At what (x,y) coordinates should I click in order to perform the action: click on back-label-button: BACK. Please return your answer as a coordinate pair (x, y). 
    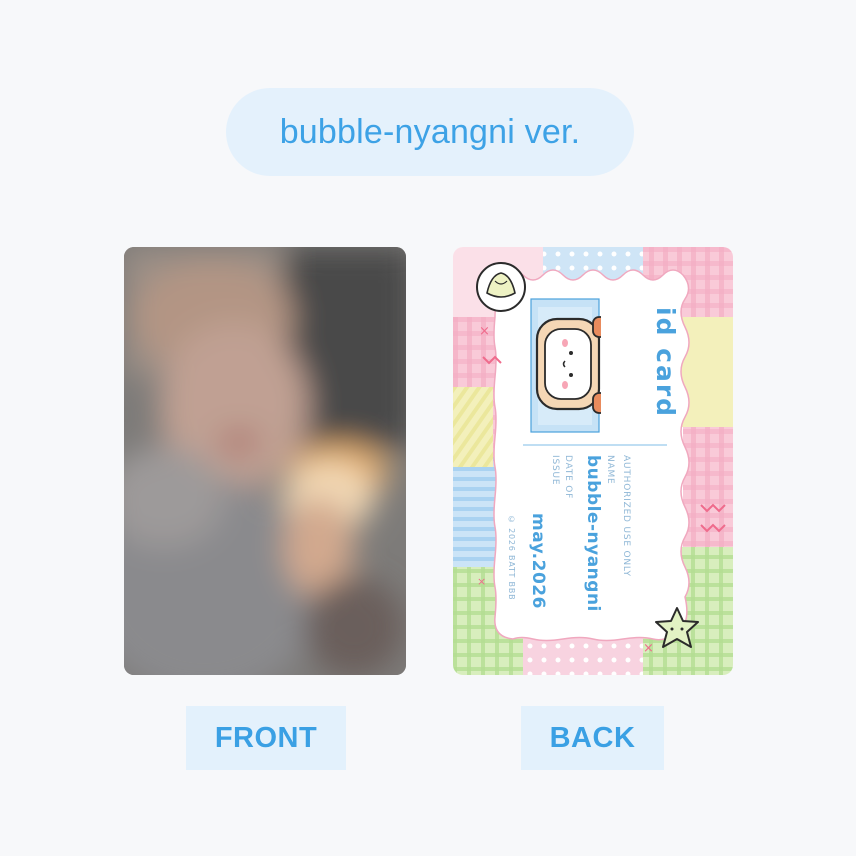
    Looking at the image, I should click on (592, 738).